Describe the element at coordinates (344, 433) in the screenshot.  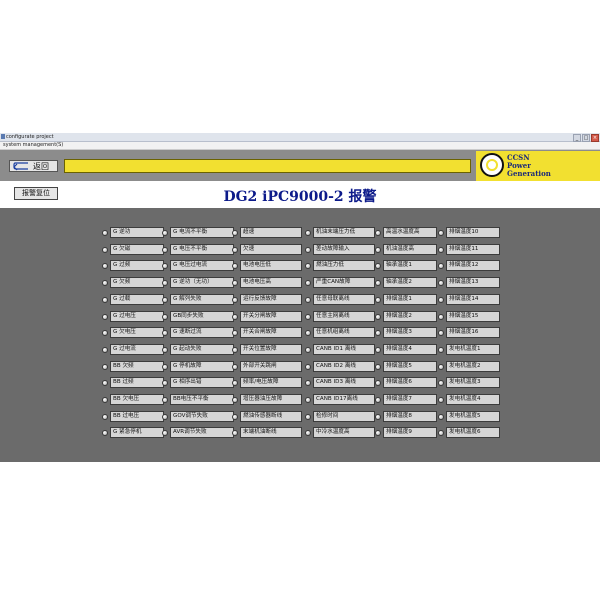
I see `alarm-label: 中冷水温度高` at that location.